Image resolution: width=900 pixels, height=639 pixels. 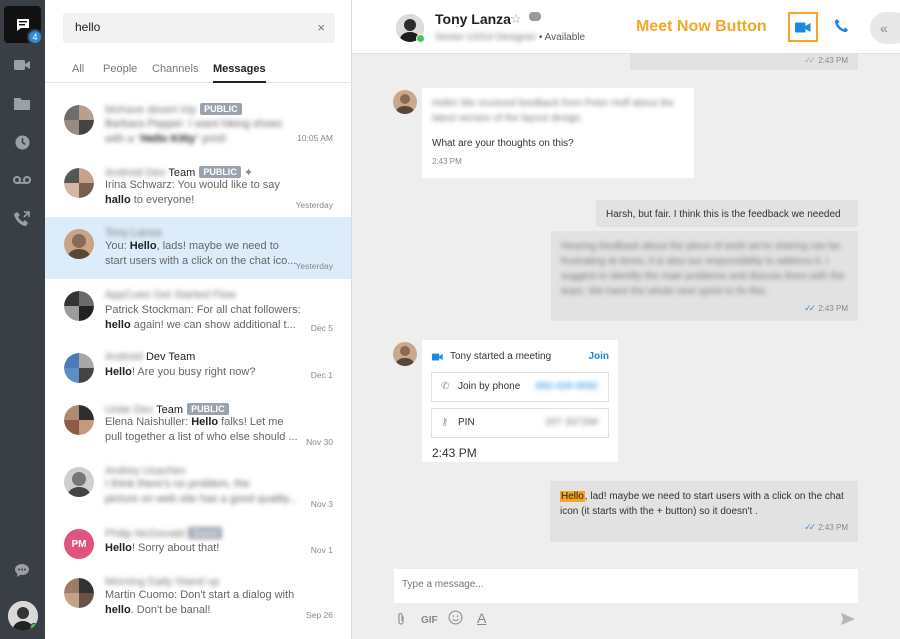 What do you see at coordinates (843, 27) in the screenshot?
I see `call-button` at bounding box center [843, 27].